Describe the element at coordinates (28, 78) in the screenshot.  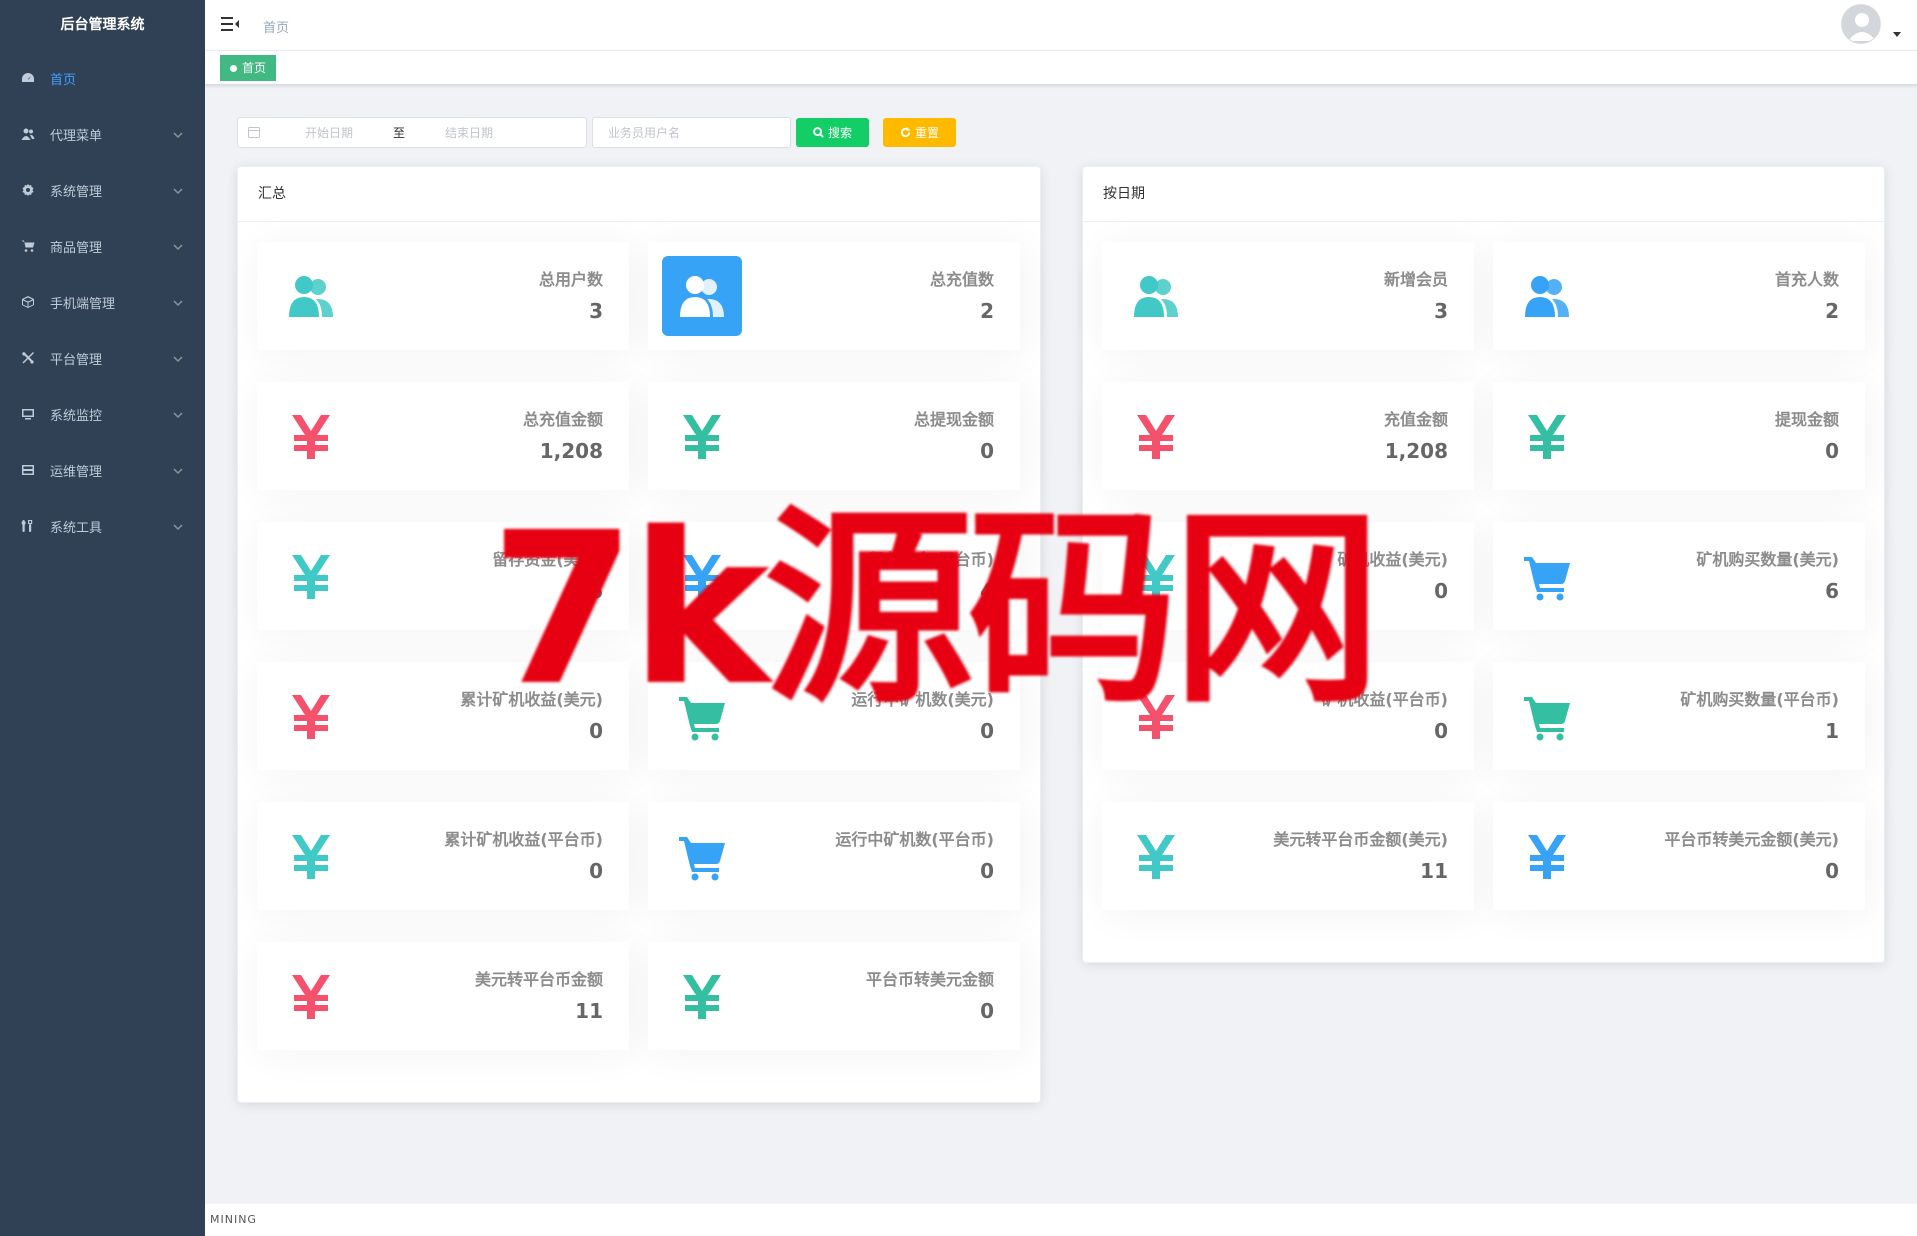
I see `dashboard-icon` at that location.